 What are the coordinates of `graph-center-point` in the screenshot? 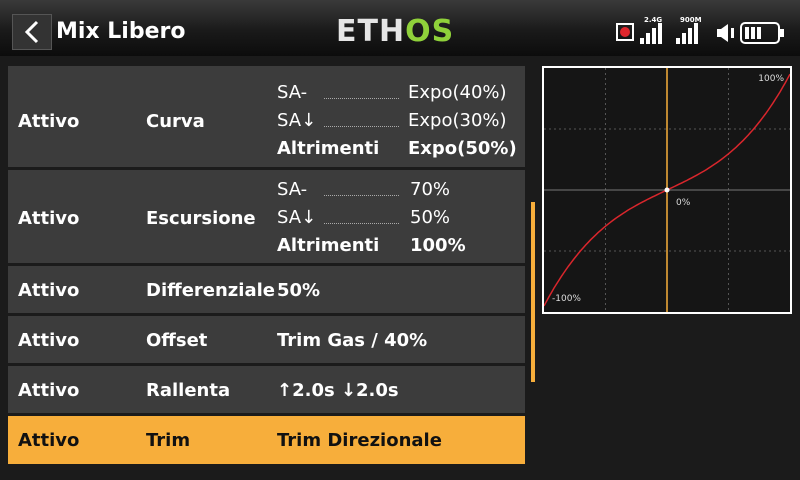 It's located at (667, 190).